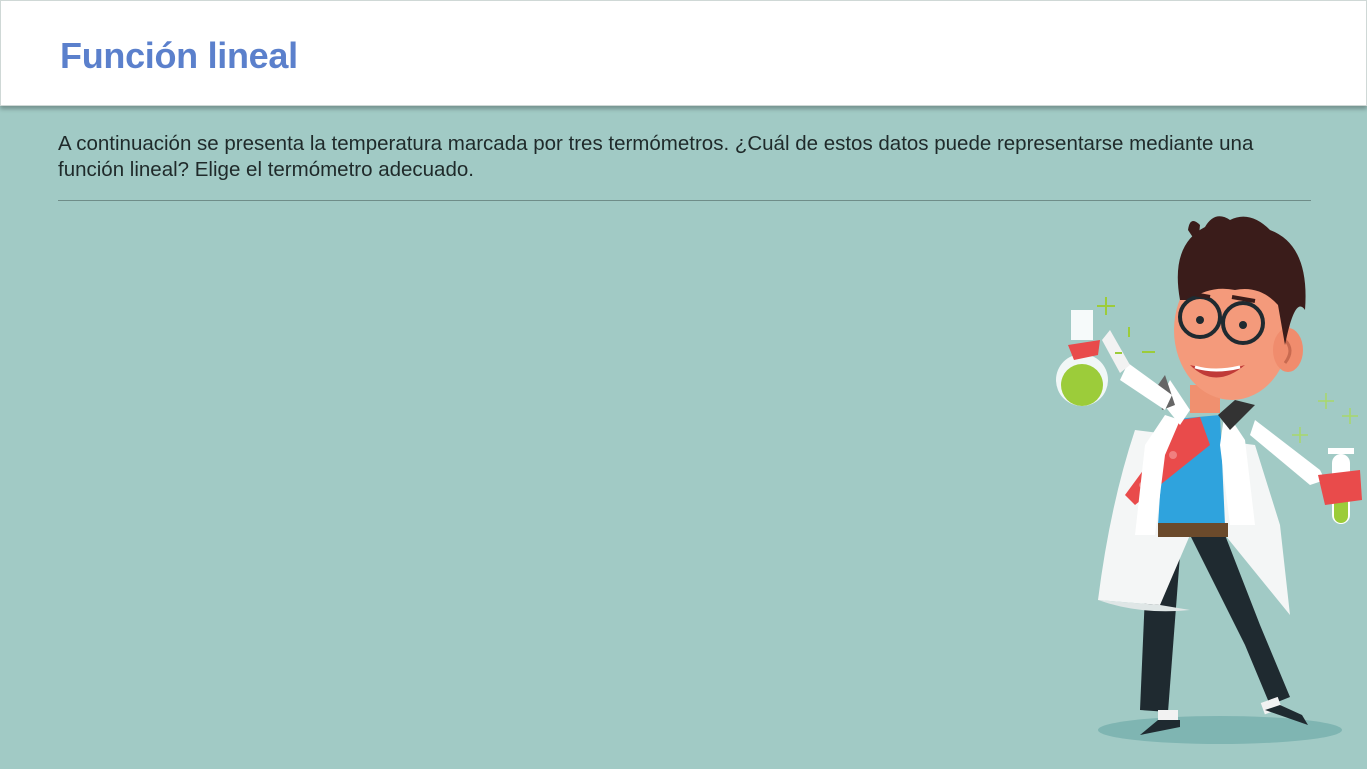 The height and width of the screenshot is (769, 1367). I want to click on page-header: Función lineal, so click(683, 53).